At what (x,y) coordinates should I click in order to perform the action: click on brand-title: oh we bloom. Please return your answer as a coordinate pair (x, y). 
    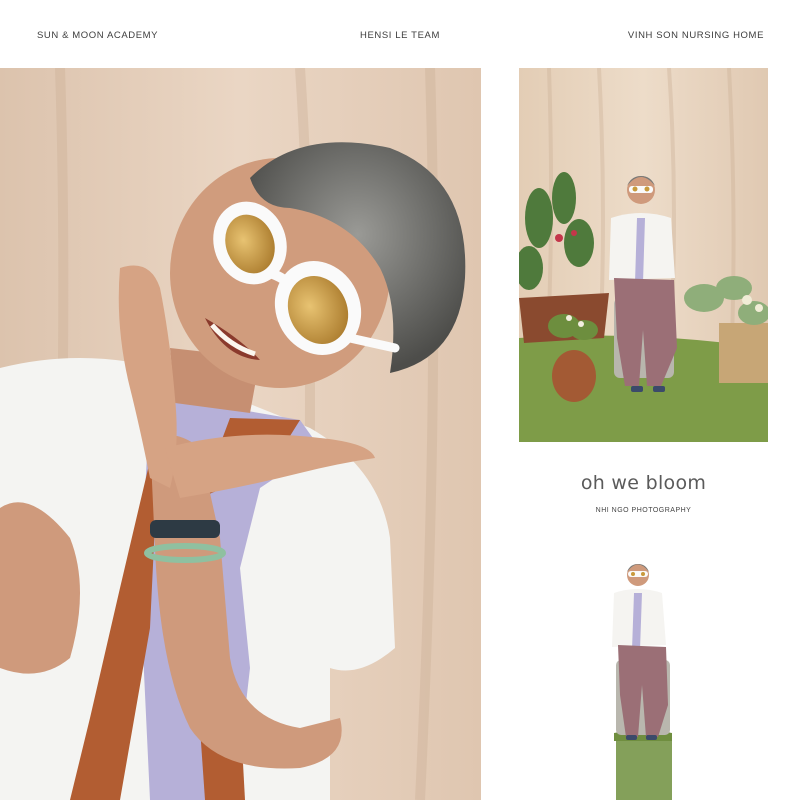
    Looking at the image, I should click on (643, 483).